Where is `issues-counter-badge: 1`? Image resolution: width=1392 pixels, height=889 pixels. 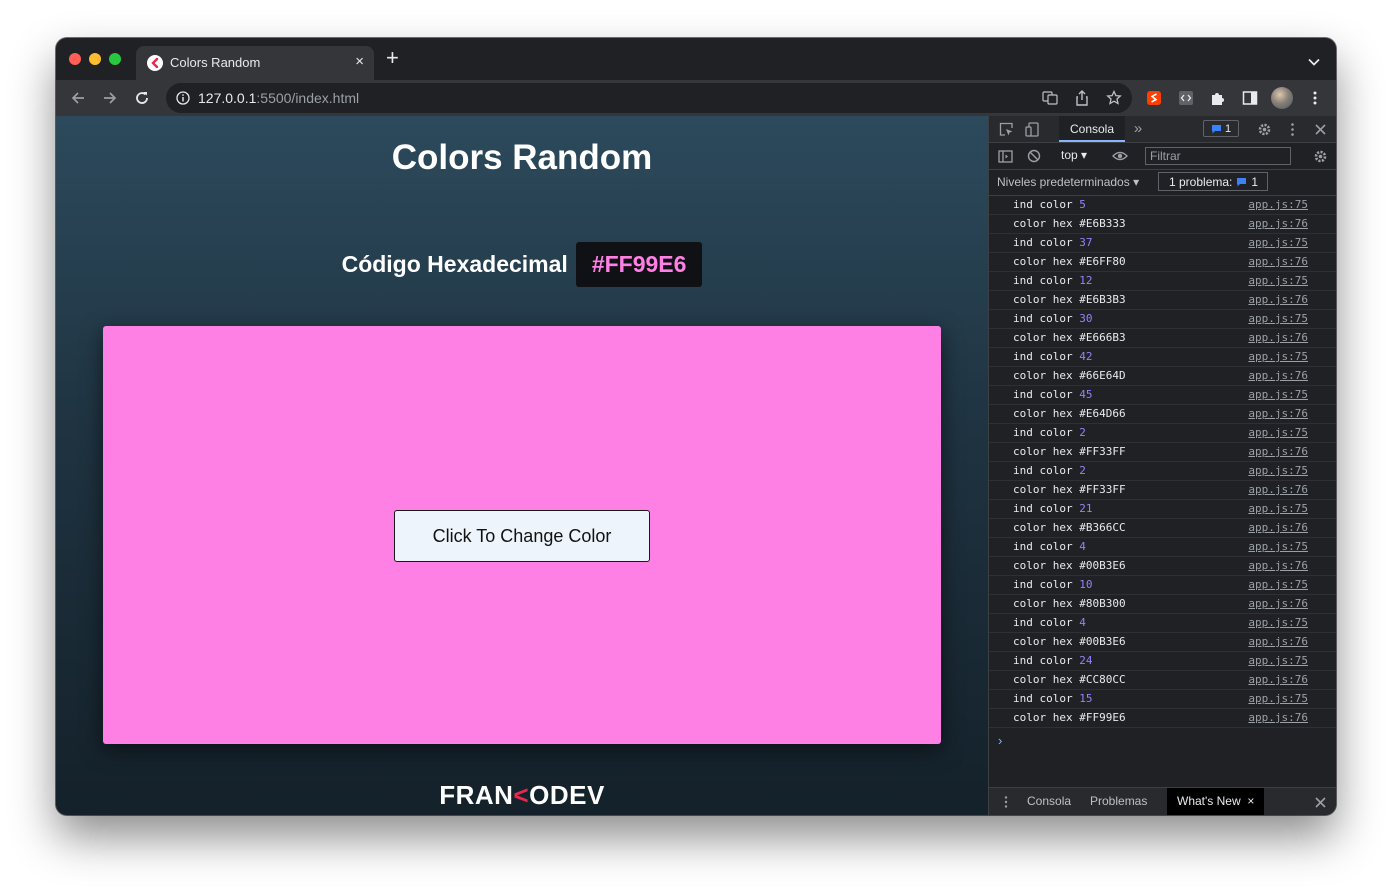
issues-counter-badge: 1 is located at coordinates (1221, 128).